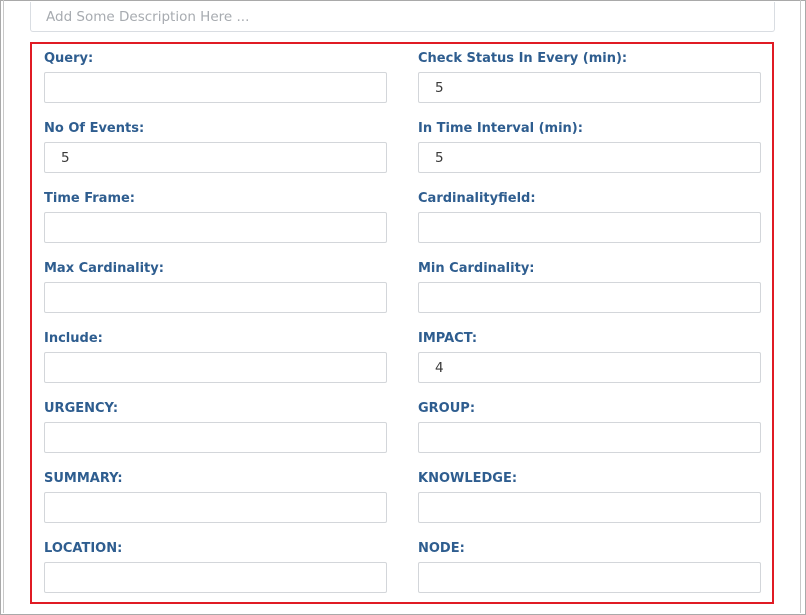 Image resolution: width=806 pixels, height=615 pixels. I want to click on knowledge-input, so click(589, 507).